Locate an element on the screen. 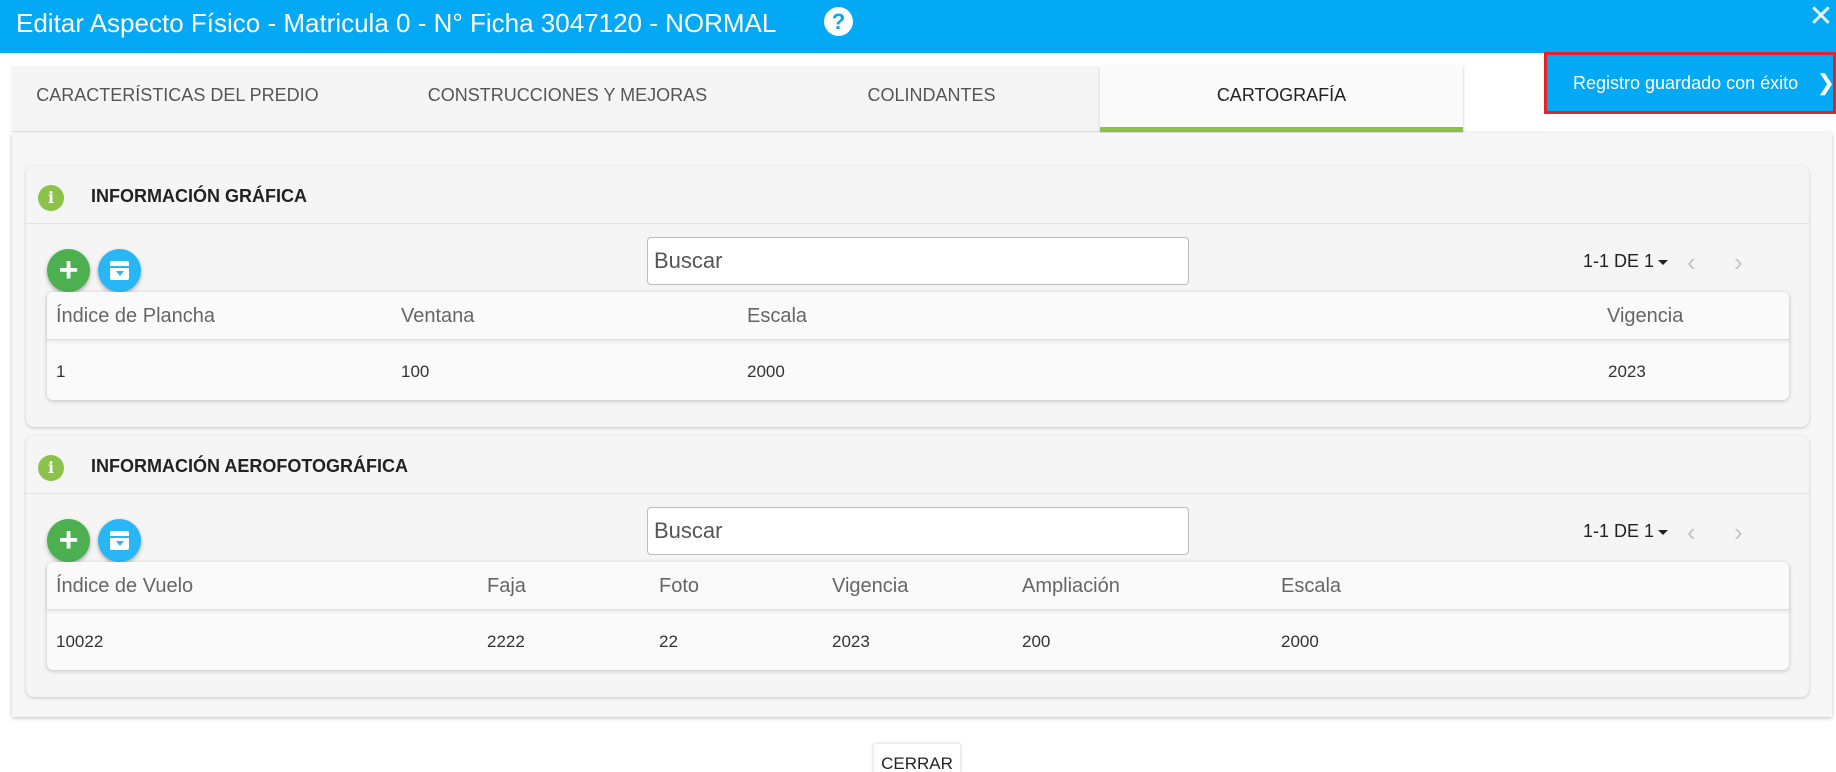 The height and width of the screenshot is (772, 1836). toast-message: Registro guardado con éxito is located at coordinates (1686, 83).